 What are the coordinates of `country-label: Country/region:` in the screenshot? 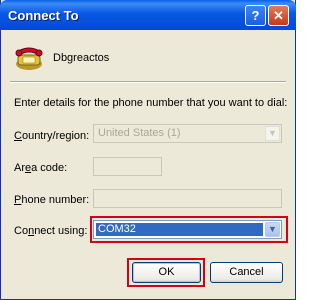 It's located at (52, 136).